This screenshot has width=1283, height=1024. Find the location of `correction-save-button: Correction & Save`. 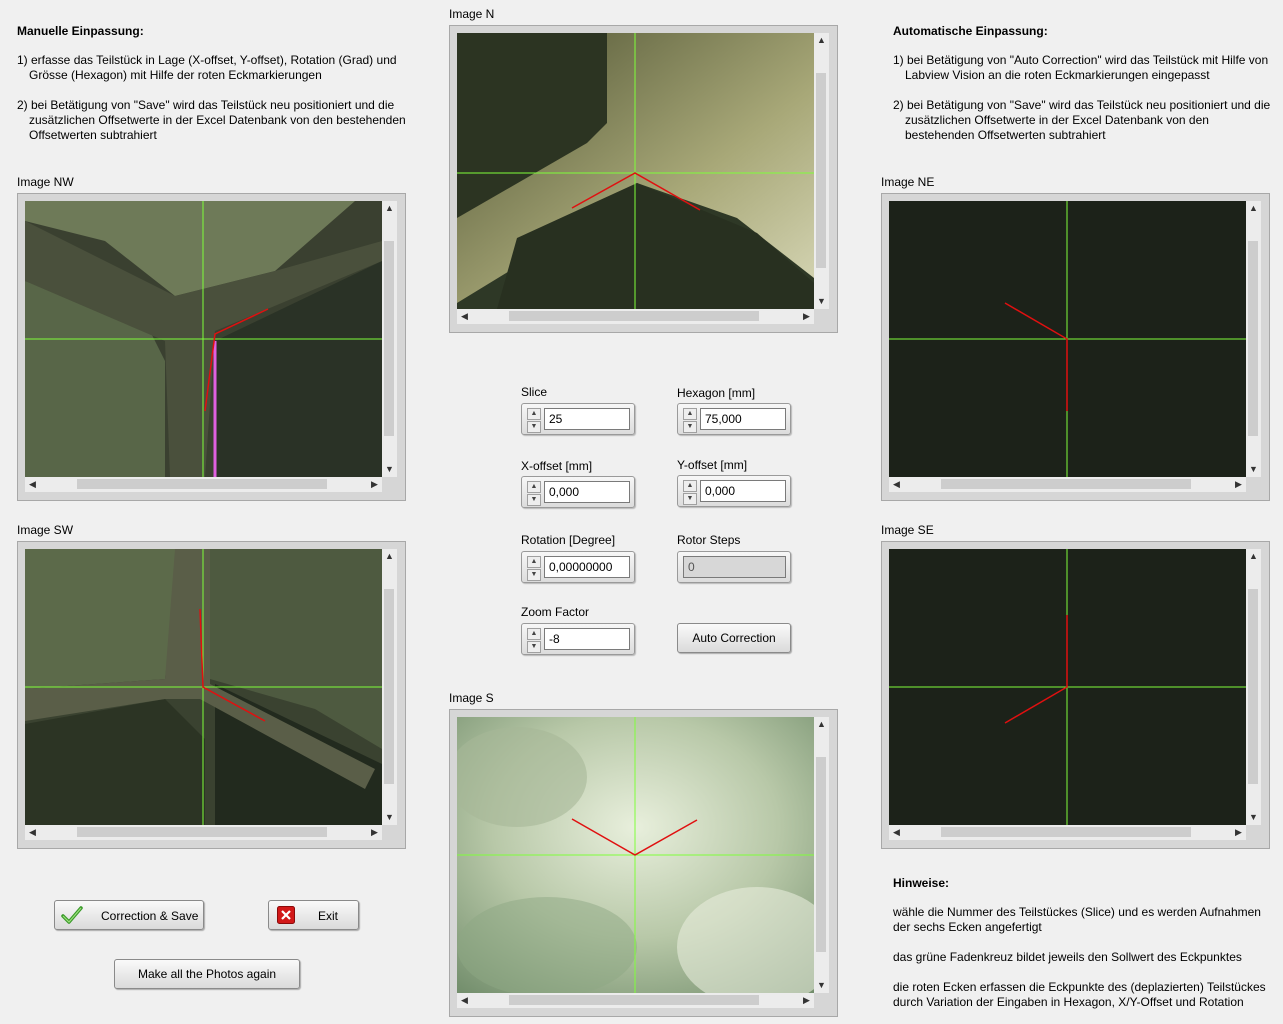

correction-save-button: Correction & Save is located at coordinates (129, 915).